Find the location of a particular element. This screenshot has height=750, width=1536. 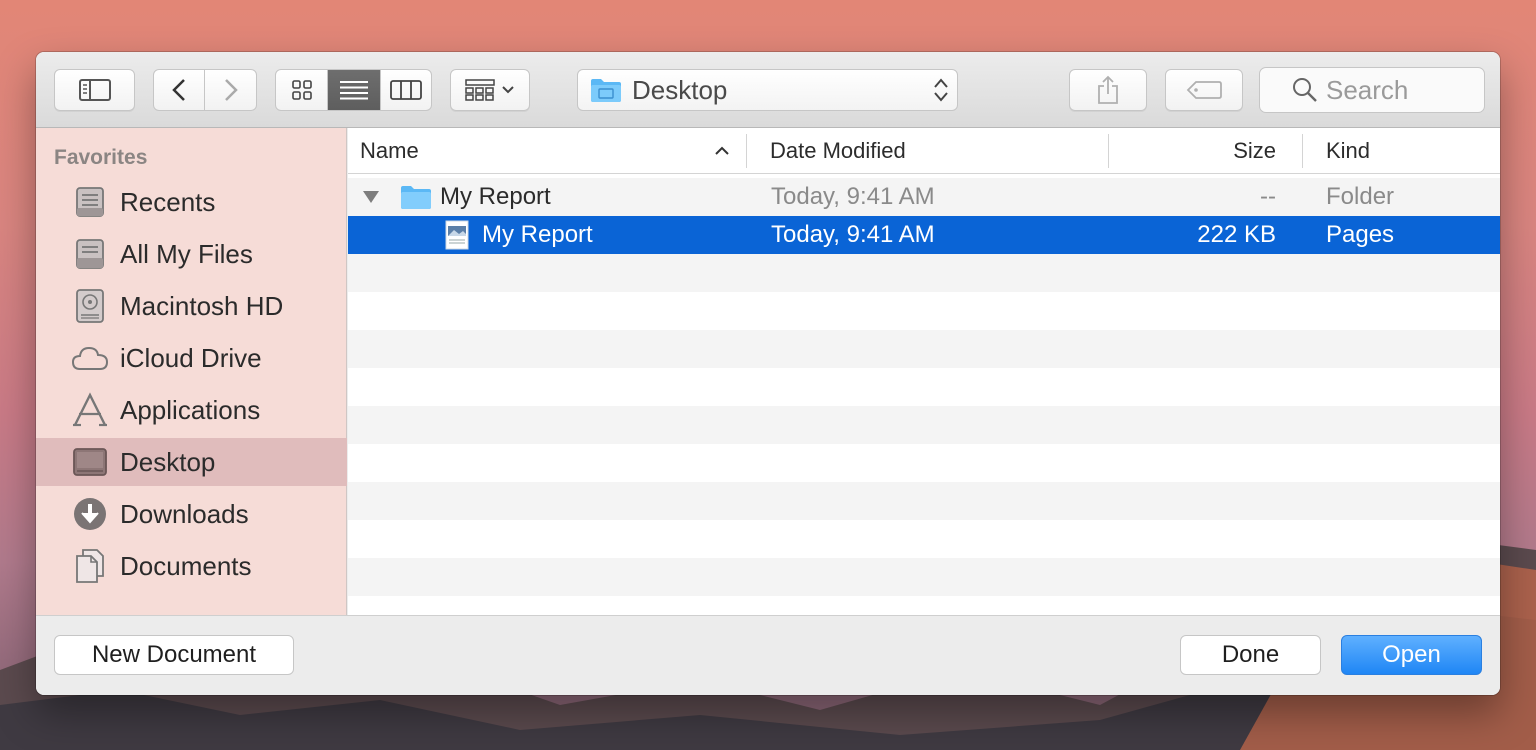

sidebar-item-label: Recents is located at coordinates (168, 201).